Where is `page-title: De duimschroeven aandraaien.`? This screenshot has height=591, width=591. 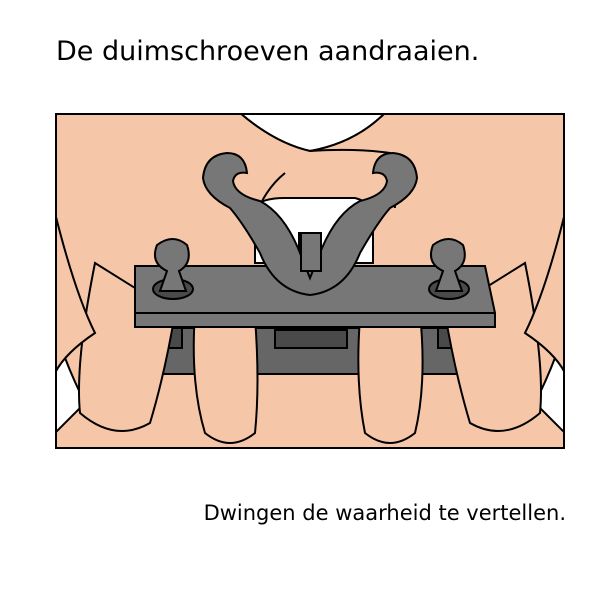
page-title: De duimschroeven aandraaien. is located at coordinates (268, 51).